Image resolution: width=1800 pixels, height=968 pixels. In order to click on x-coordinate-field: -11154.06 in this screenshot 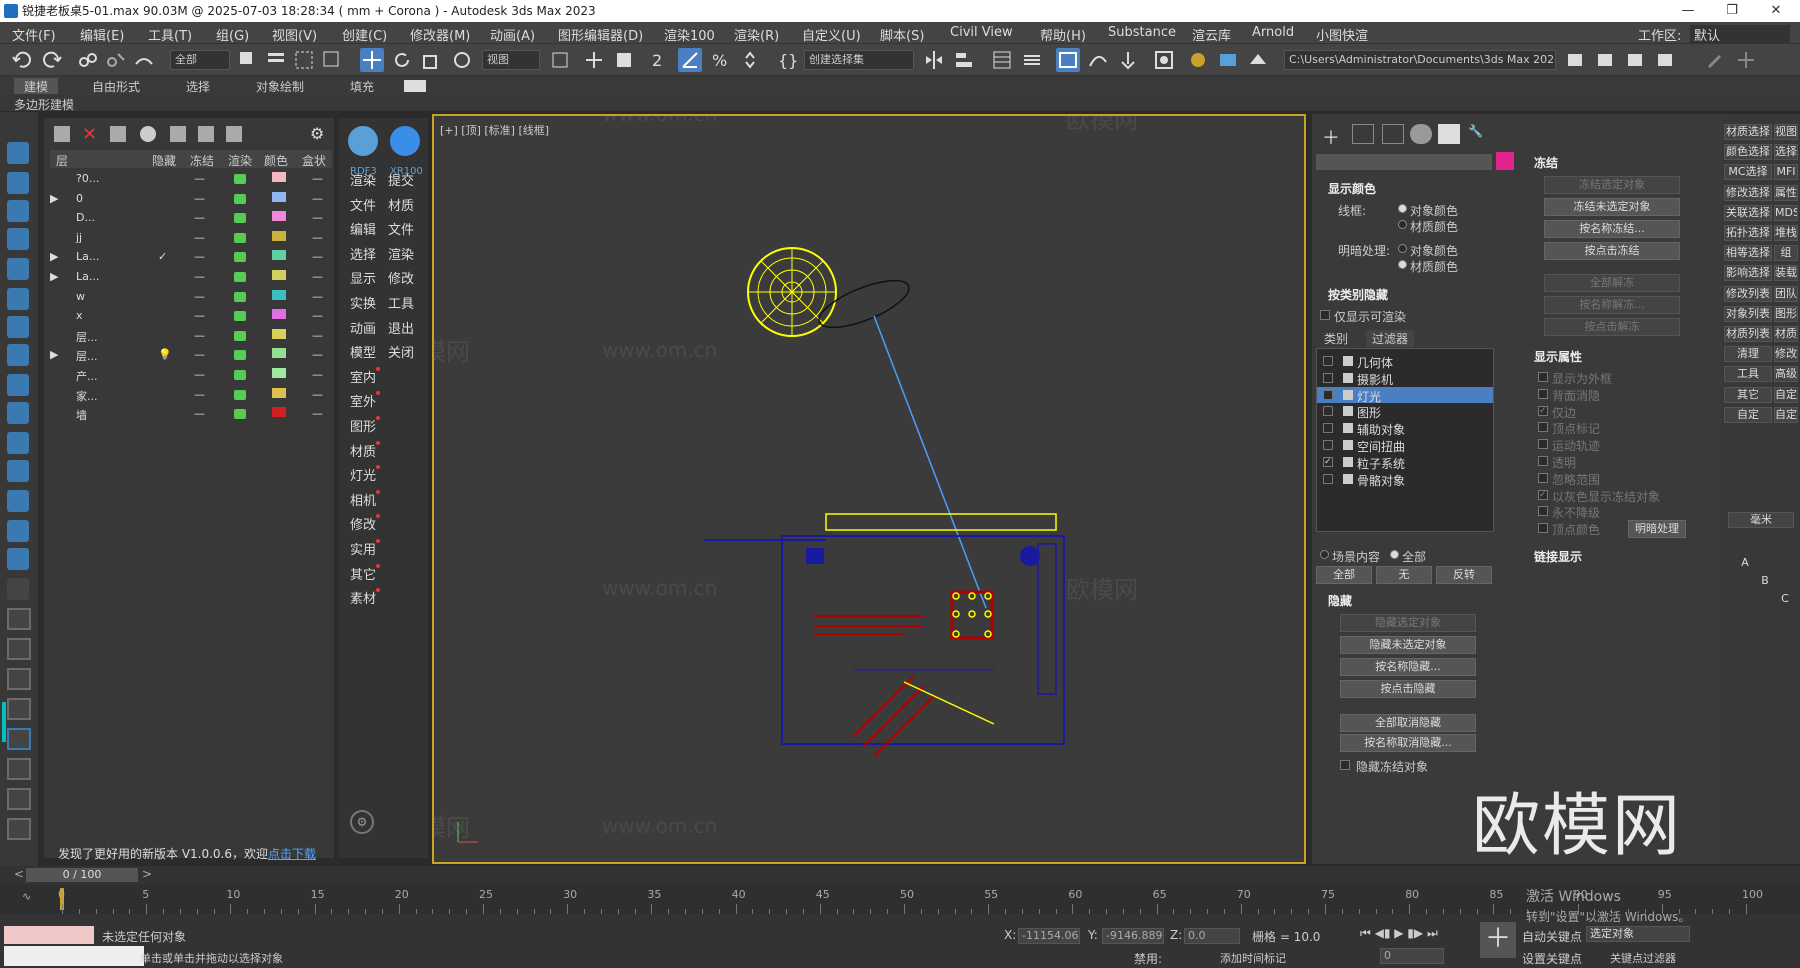, I will do `click(1049, 936)`.